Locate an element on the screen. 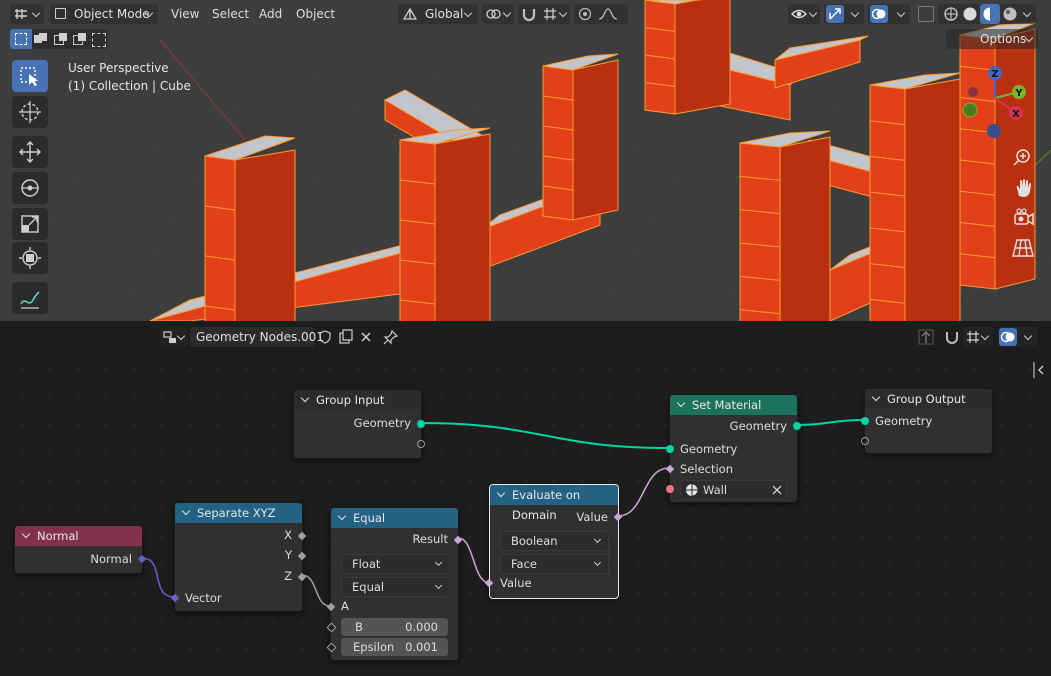  snap-controls is located at coordinates (544, 14).